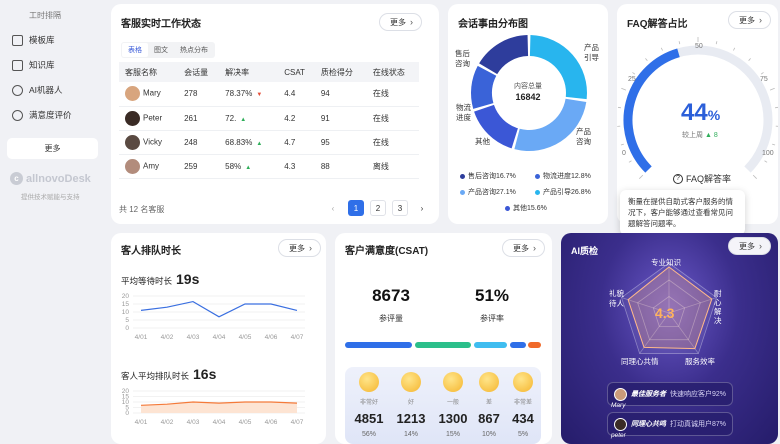  What do you see at coordinates (17, 65) in the screenshot?
I see `book-icon` at bounding box center [17, 65].